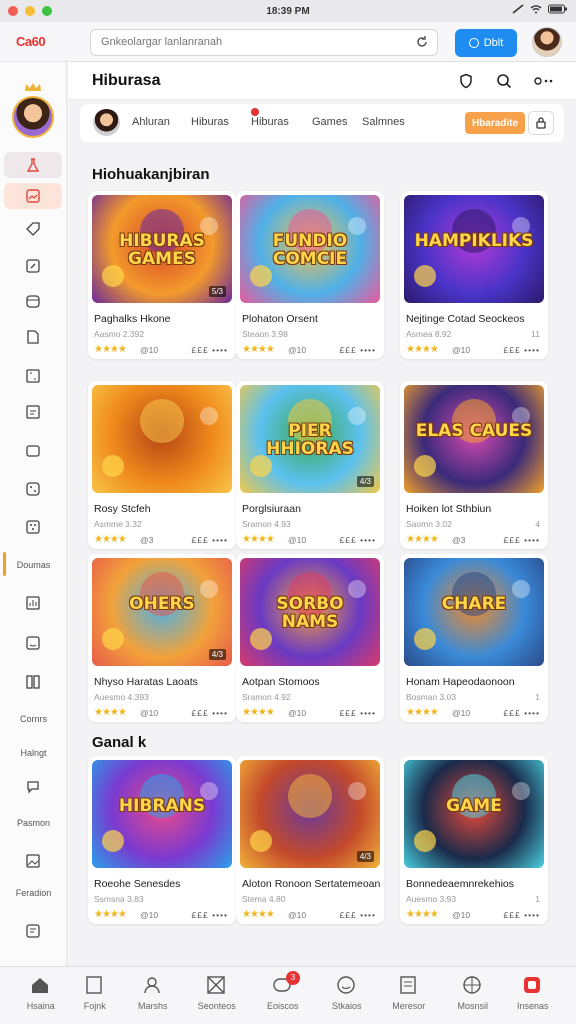 This screenshot has width=576, height=1024. What do you see at coordinates (151, 122) in the screenshot?
I see `tab-ahluran: Ahluran` at bounding box center [151, 122].